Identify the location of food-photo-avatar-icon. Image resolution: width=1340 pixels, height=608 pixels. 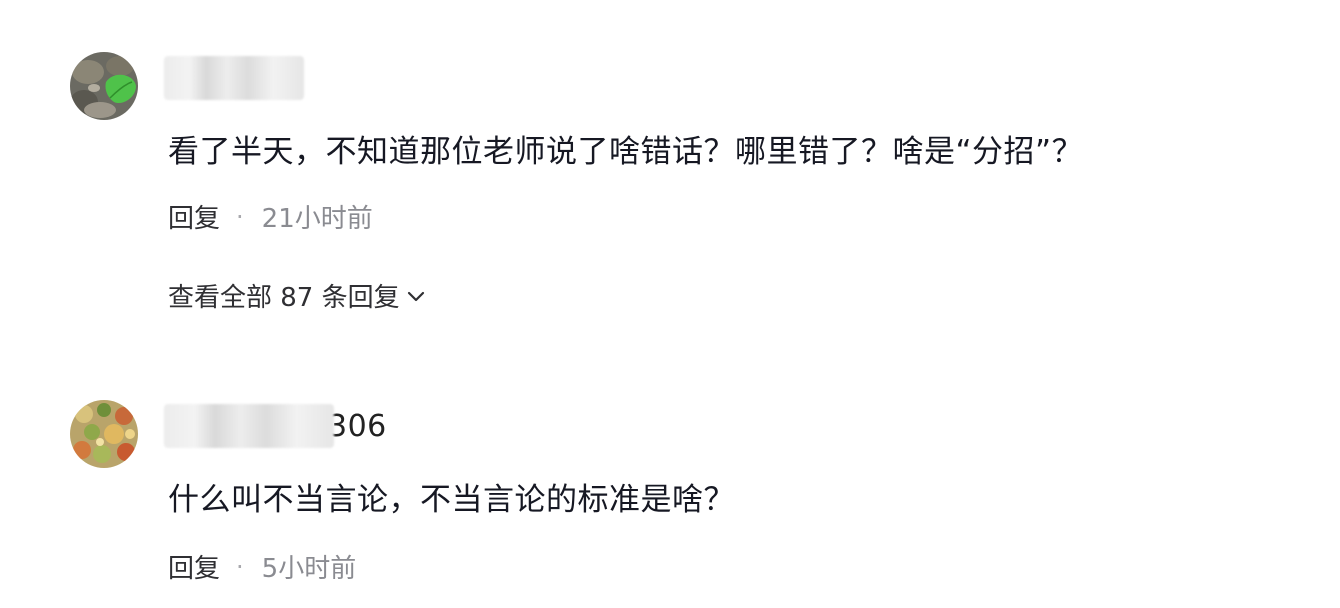
(104, 434).